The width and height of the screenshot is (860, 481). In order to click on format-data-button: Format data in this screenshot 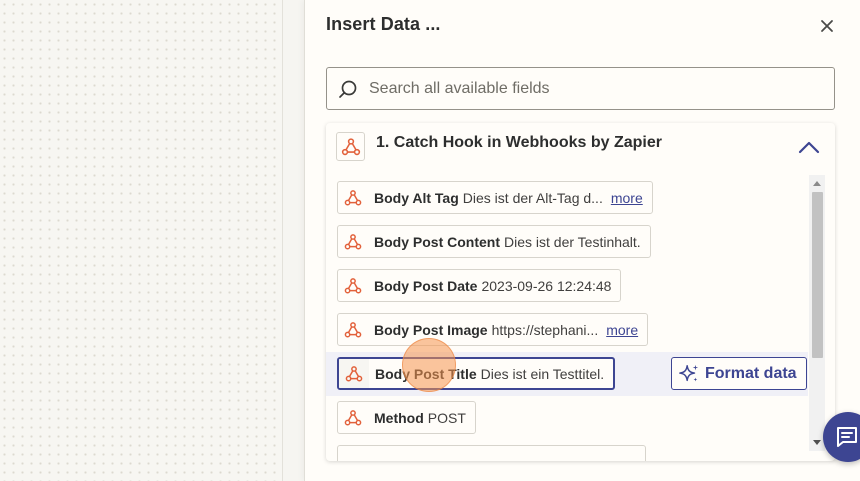, I will do `click(739, 373)`.